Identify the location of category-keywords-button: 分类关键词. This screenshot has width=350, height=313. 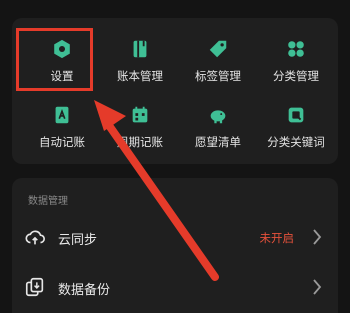
(296, 128).